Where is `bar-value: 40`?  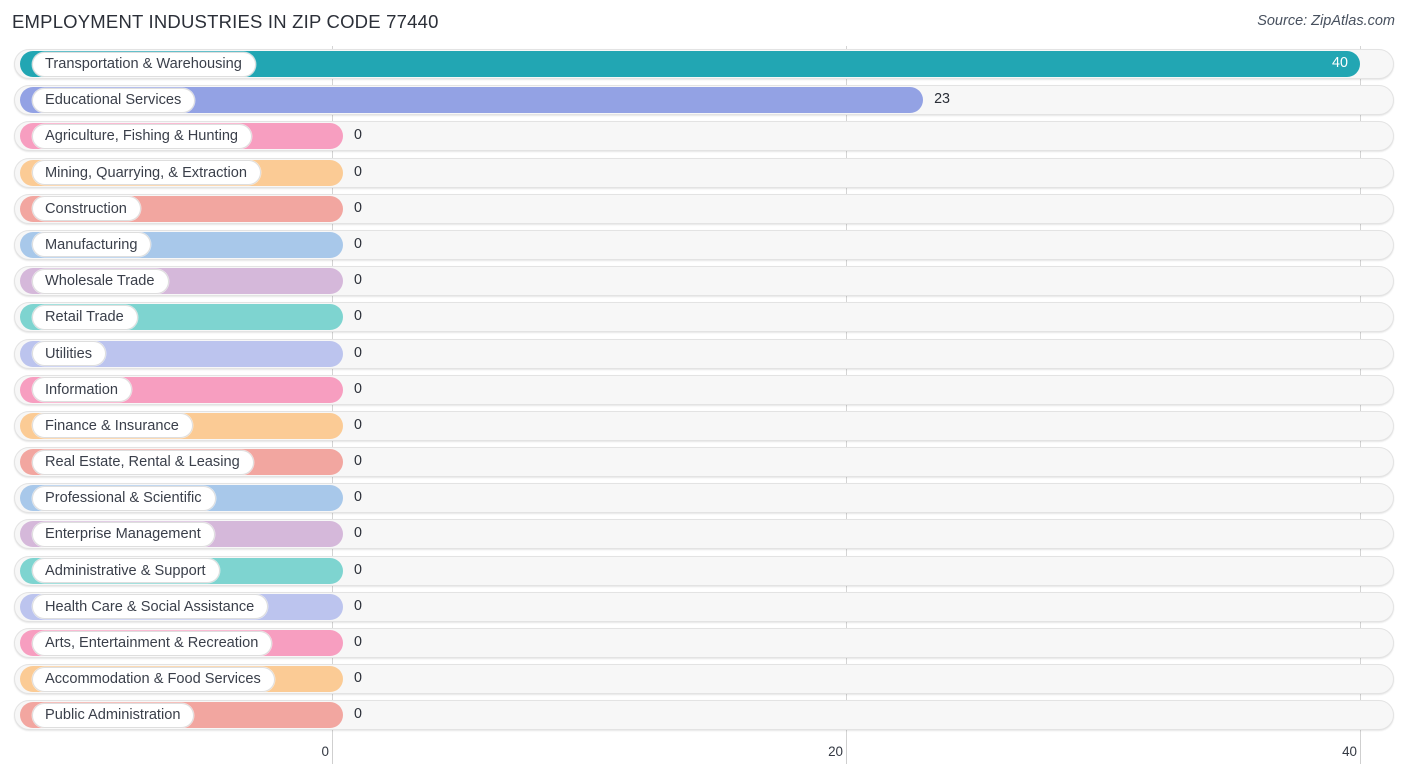 bar-value: 40 is located at coordinates (1340, 63).